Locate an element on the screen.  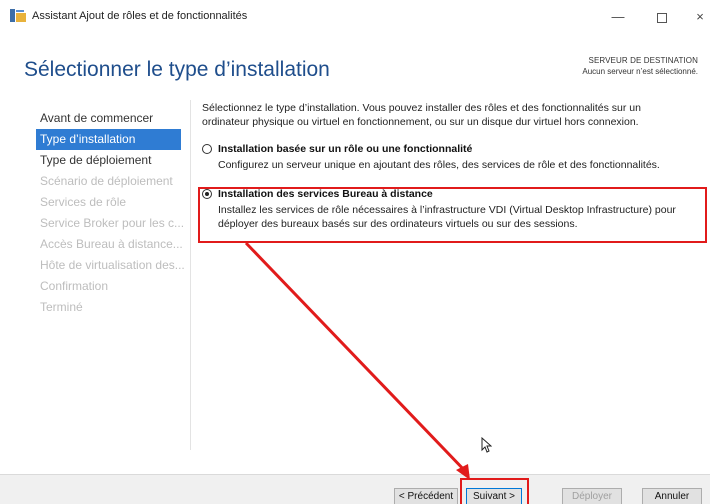
mouse-cursor-icon is located at coordinates (486, 445).